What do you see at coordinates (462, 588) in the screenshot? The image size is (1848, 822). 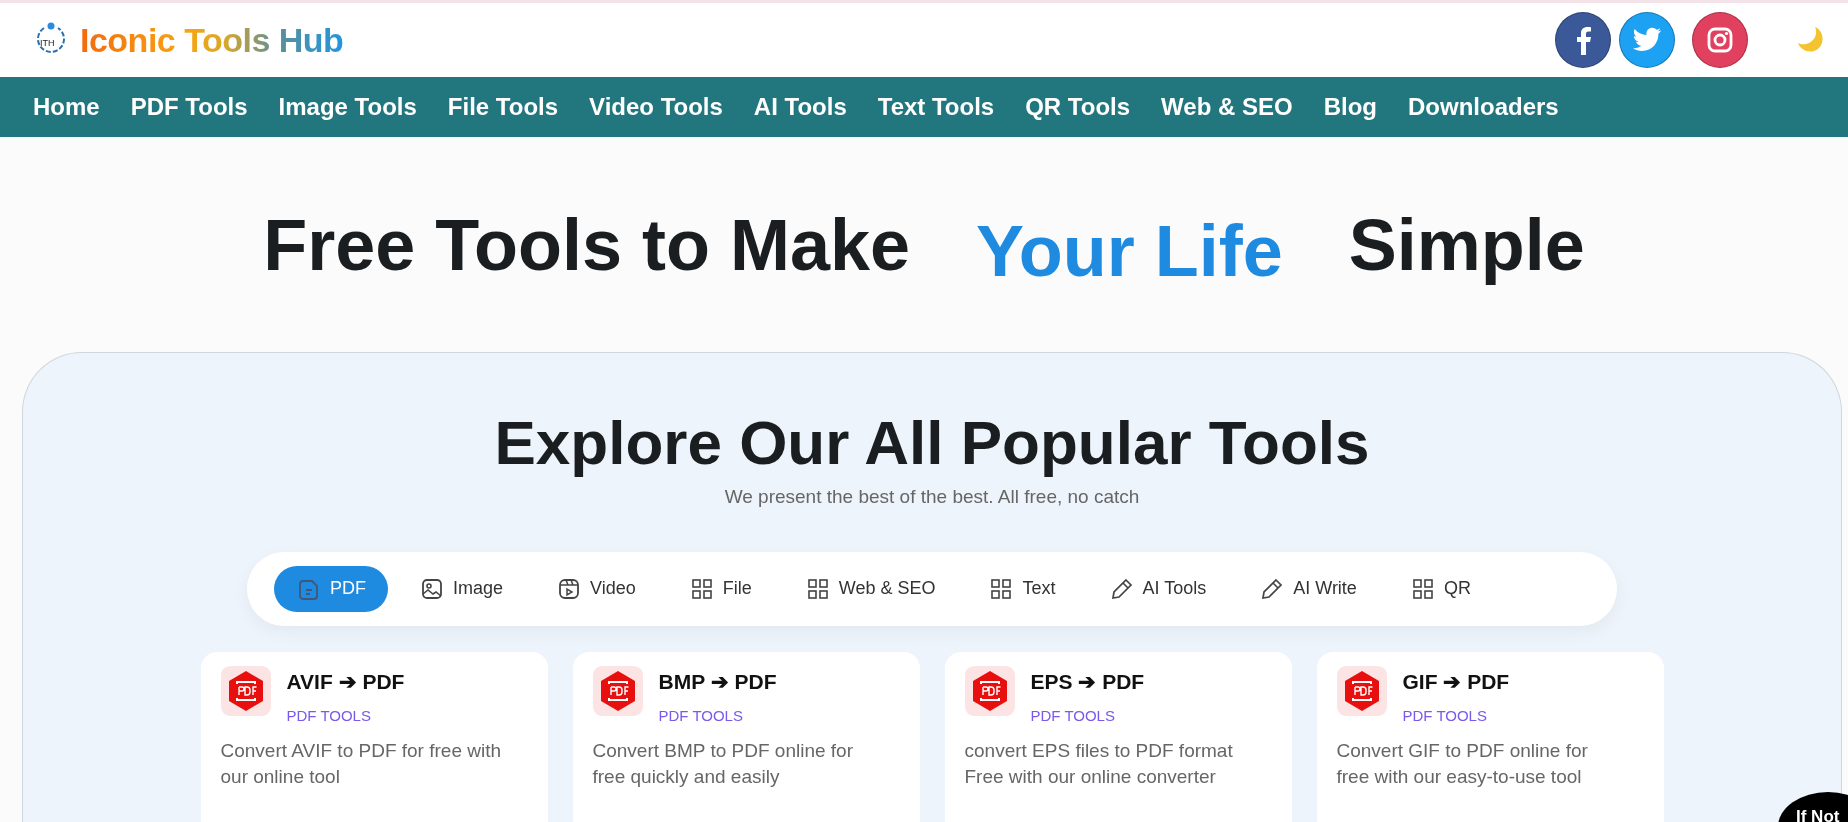 I see `category-tab: Image` at bounding box center [462, 588].